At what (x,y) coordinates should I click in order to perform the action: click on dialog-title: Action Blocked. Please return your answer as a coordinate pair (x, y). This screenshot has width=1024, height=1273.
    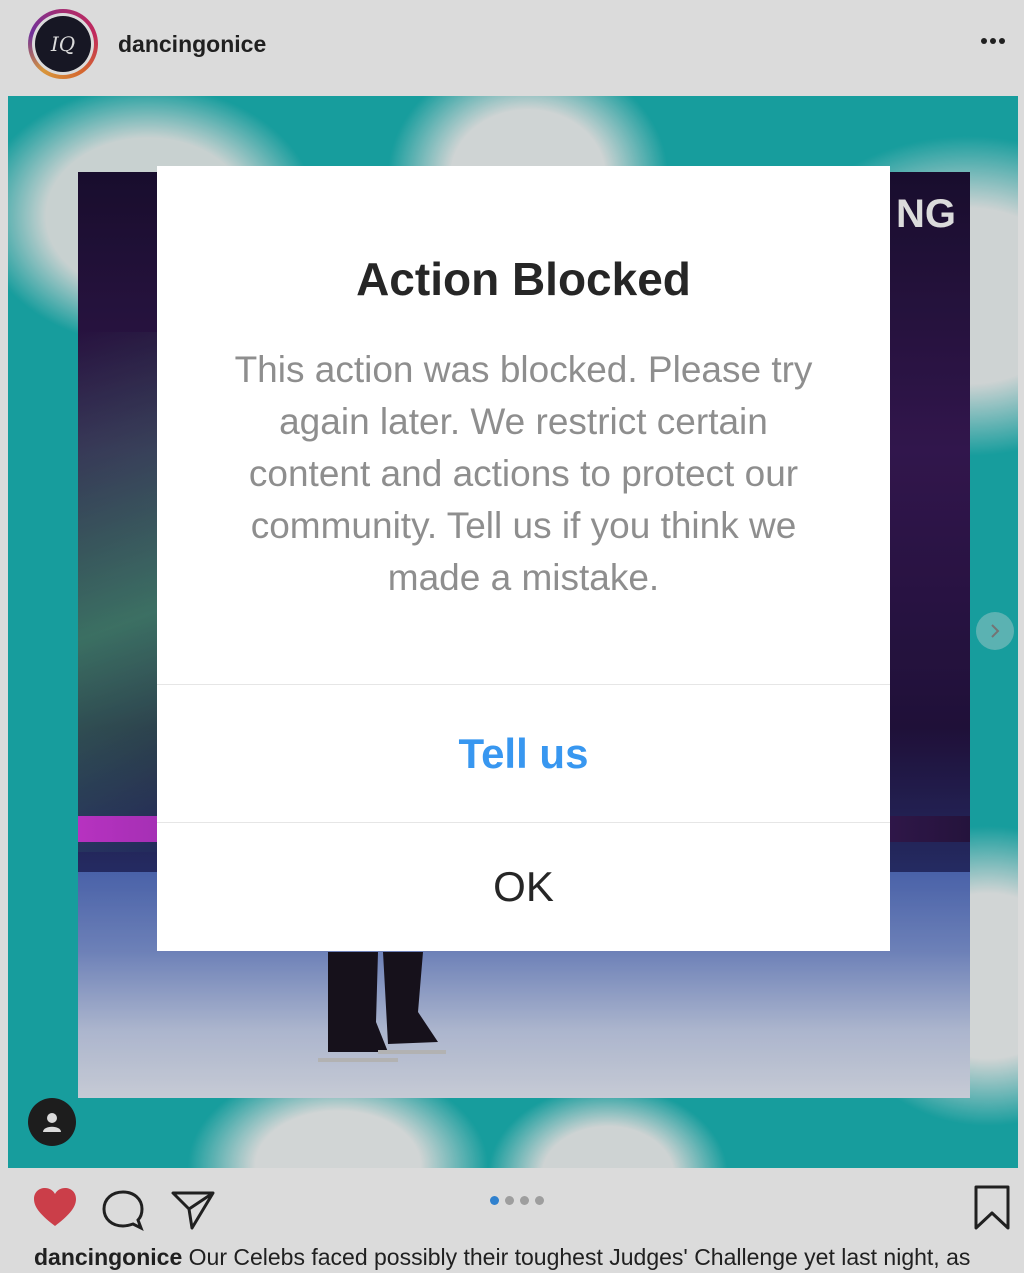
    Looking at the image, I should click on (523, 279).